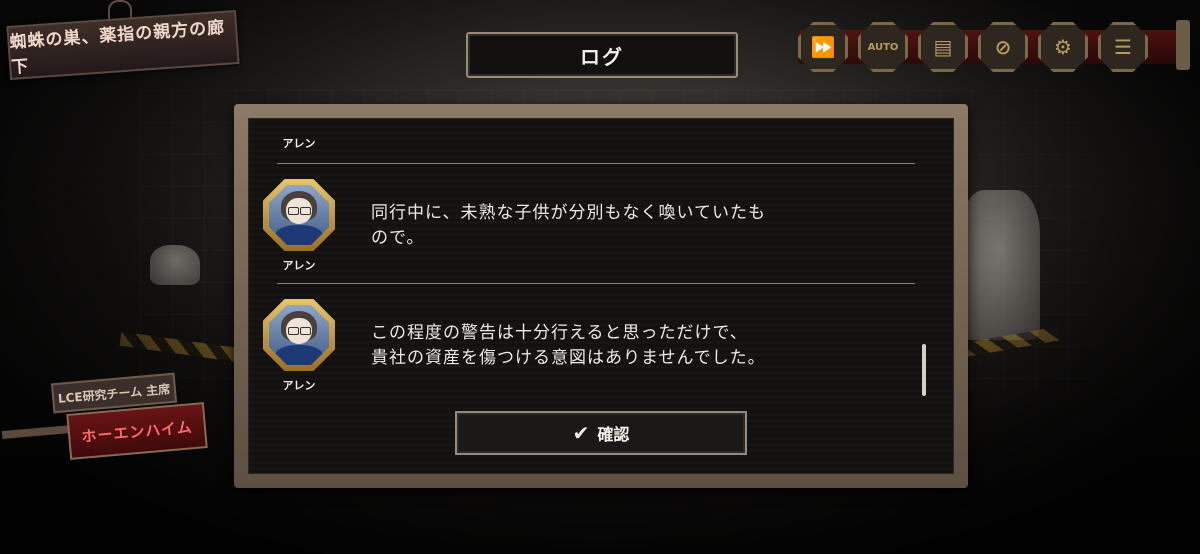 This screenshot has height=554, width=1200. Describe the element at coordinates (1183, 45) in the screenshot. I see `control-rail-end` at that location.